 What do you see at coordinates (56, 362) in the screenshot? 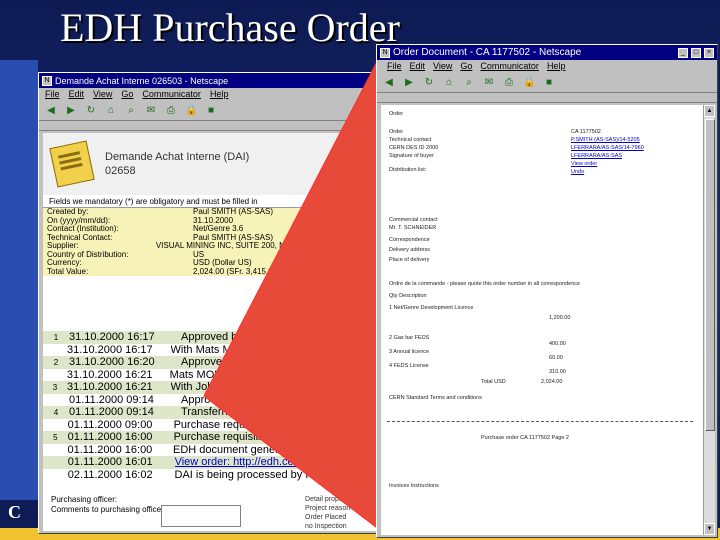
I see `status-step: 2` at bounding box center [56, 362].